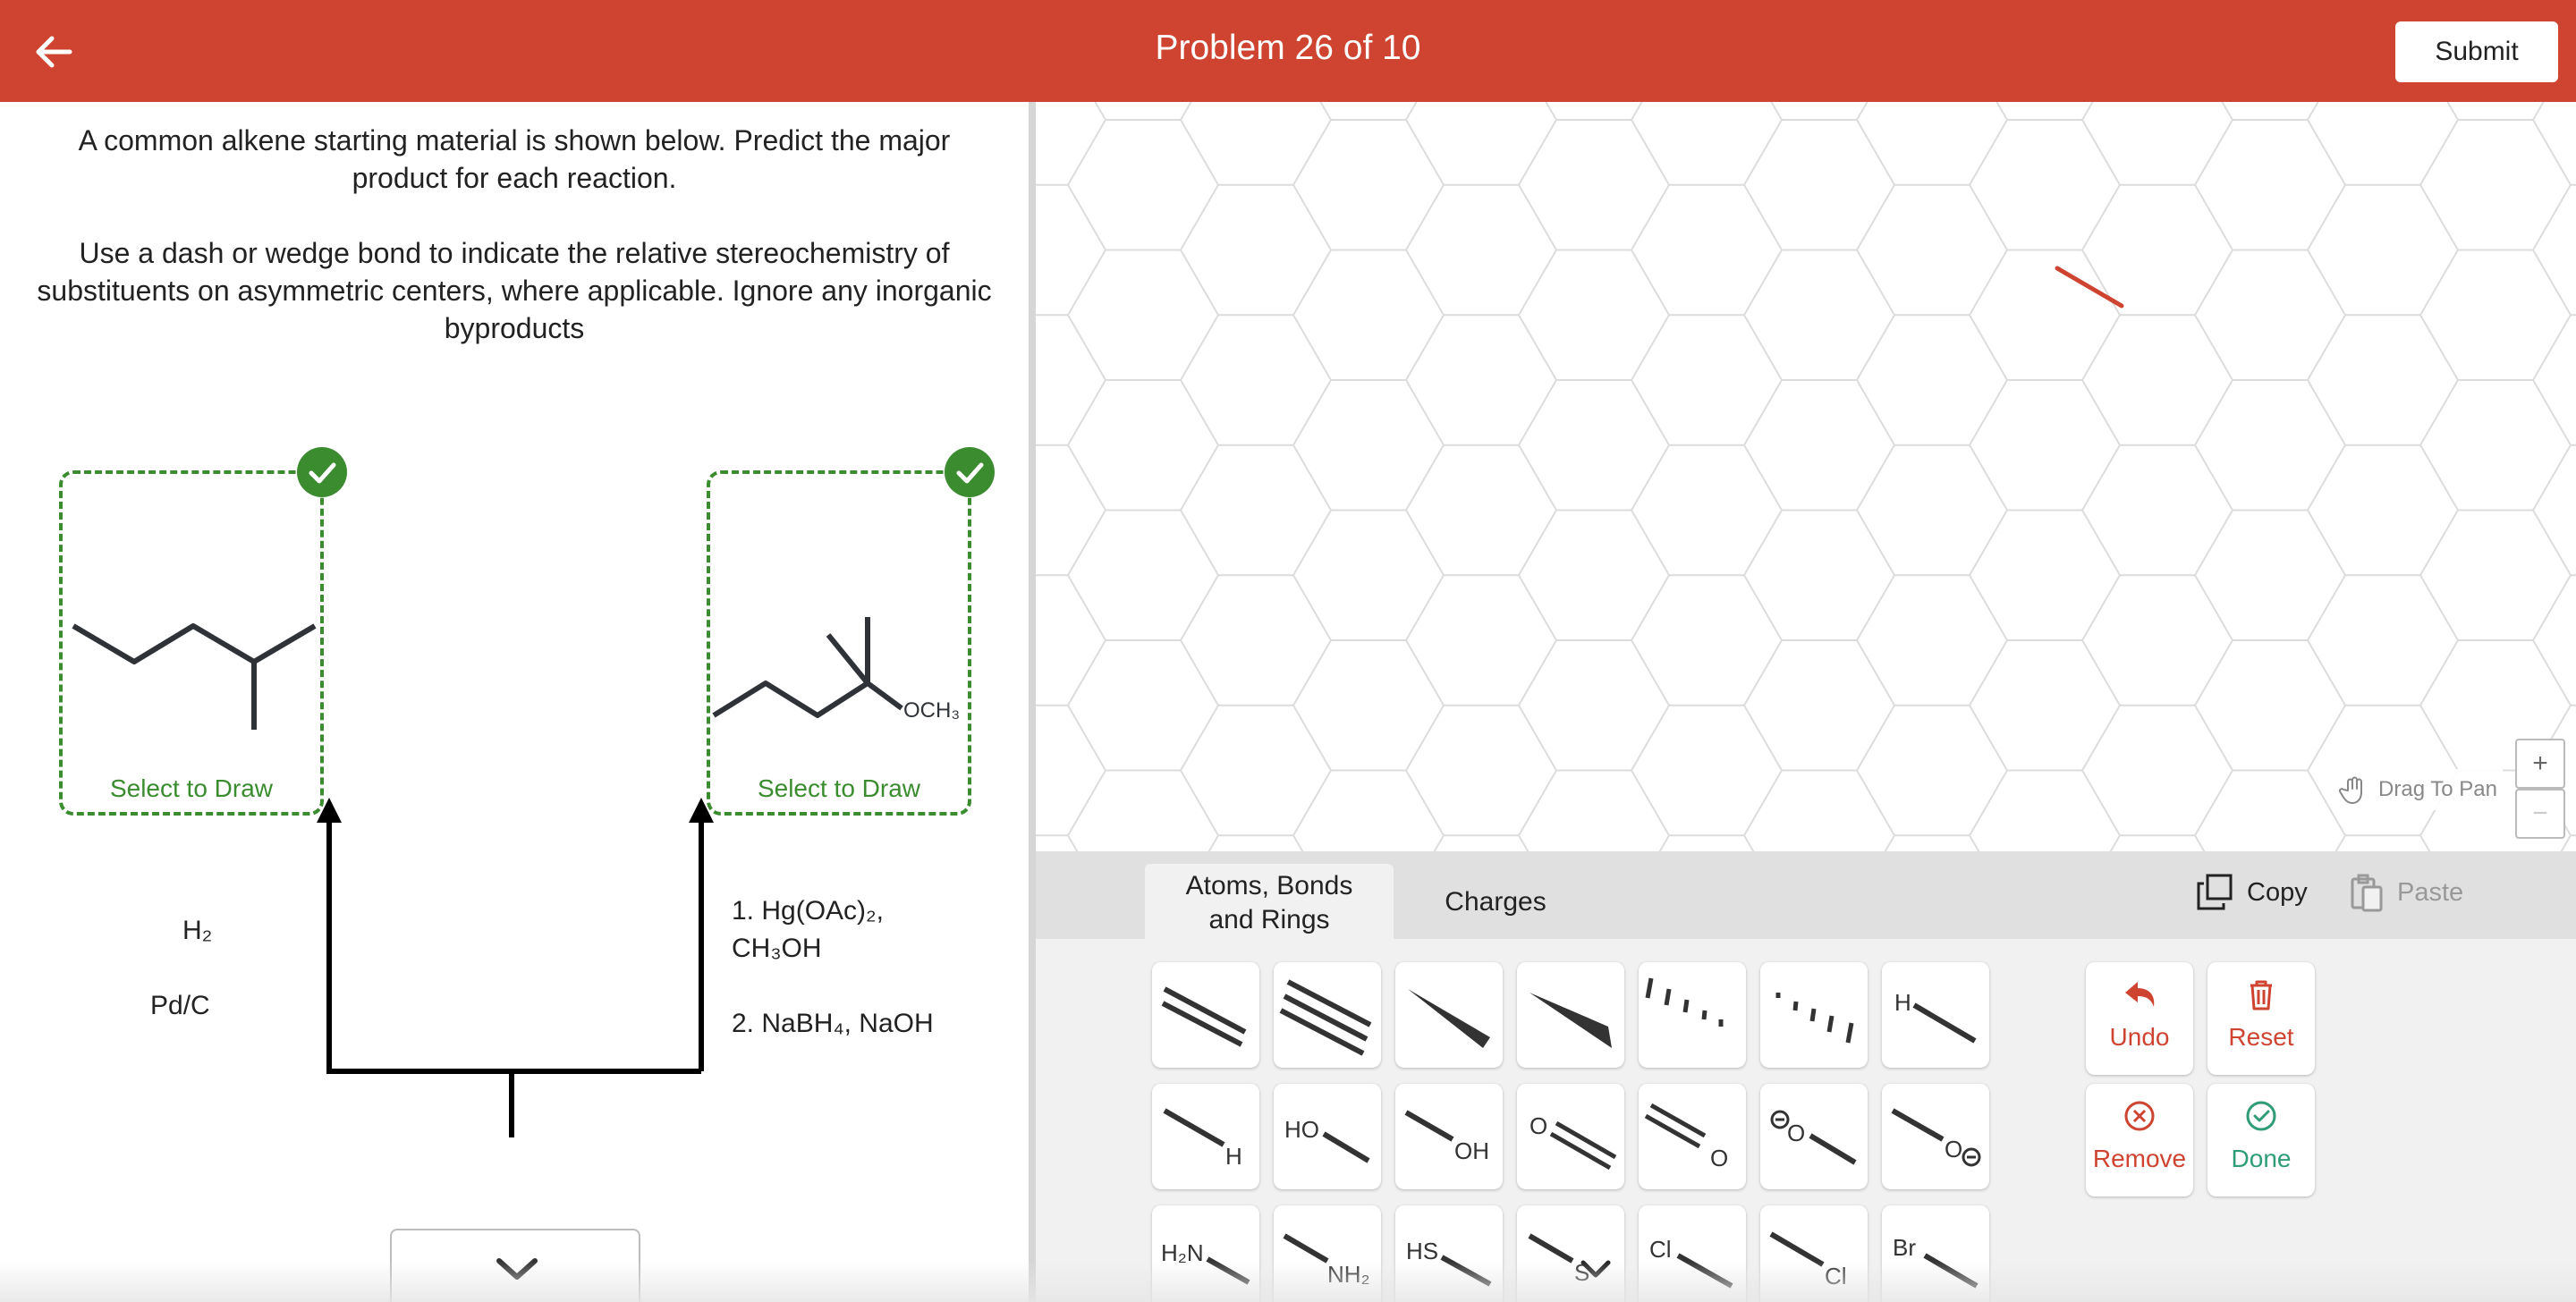 This screenshot has width=2576, height=1302. Describe the element at coordinates (2139, 1116) in the screenshot. I see `close-circle-icon` at that location.